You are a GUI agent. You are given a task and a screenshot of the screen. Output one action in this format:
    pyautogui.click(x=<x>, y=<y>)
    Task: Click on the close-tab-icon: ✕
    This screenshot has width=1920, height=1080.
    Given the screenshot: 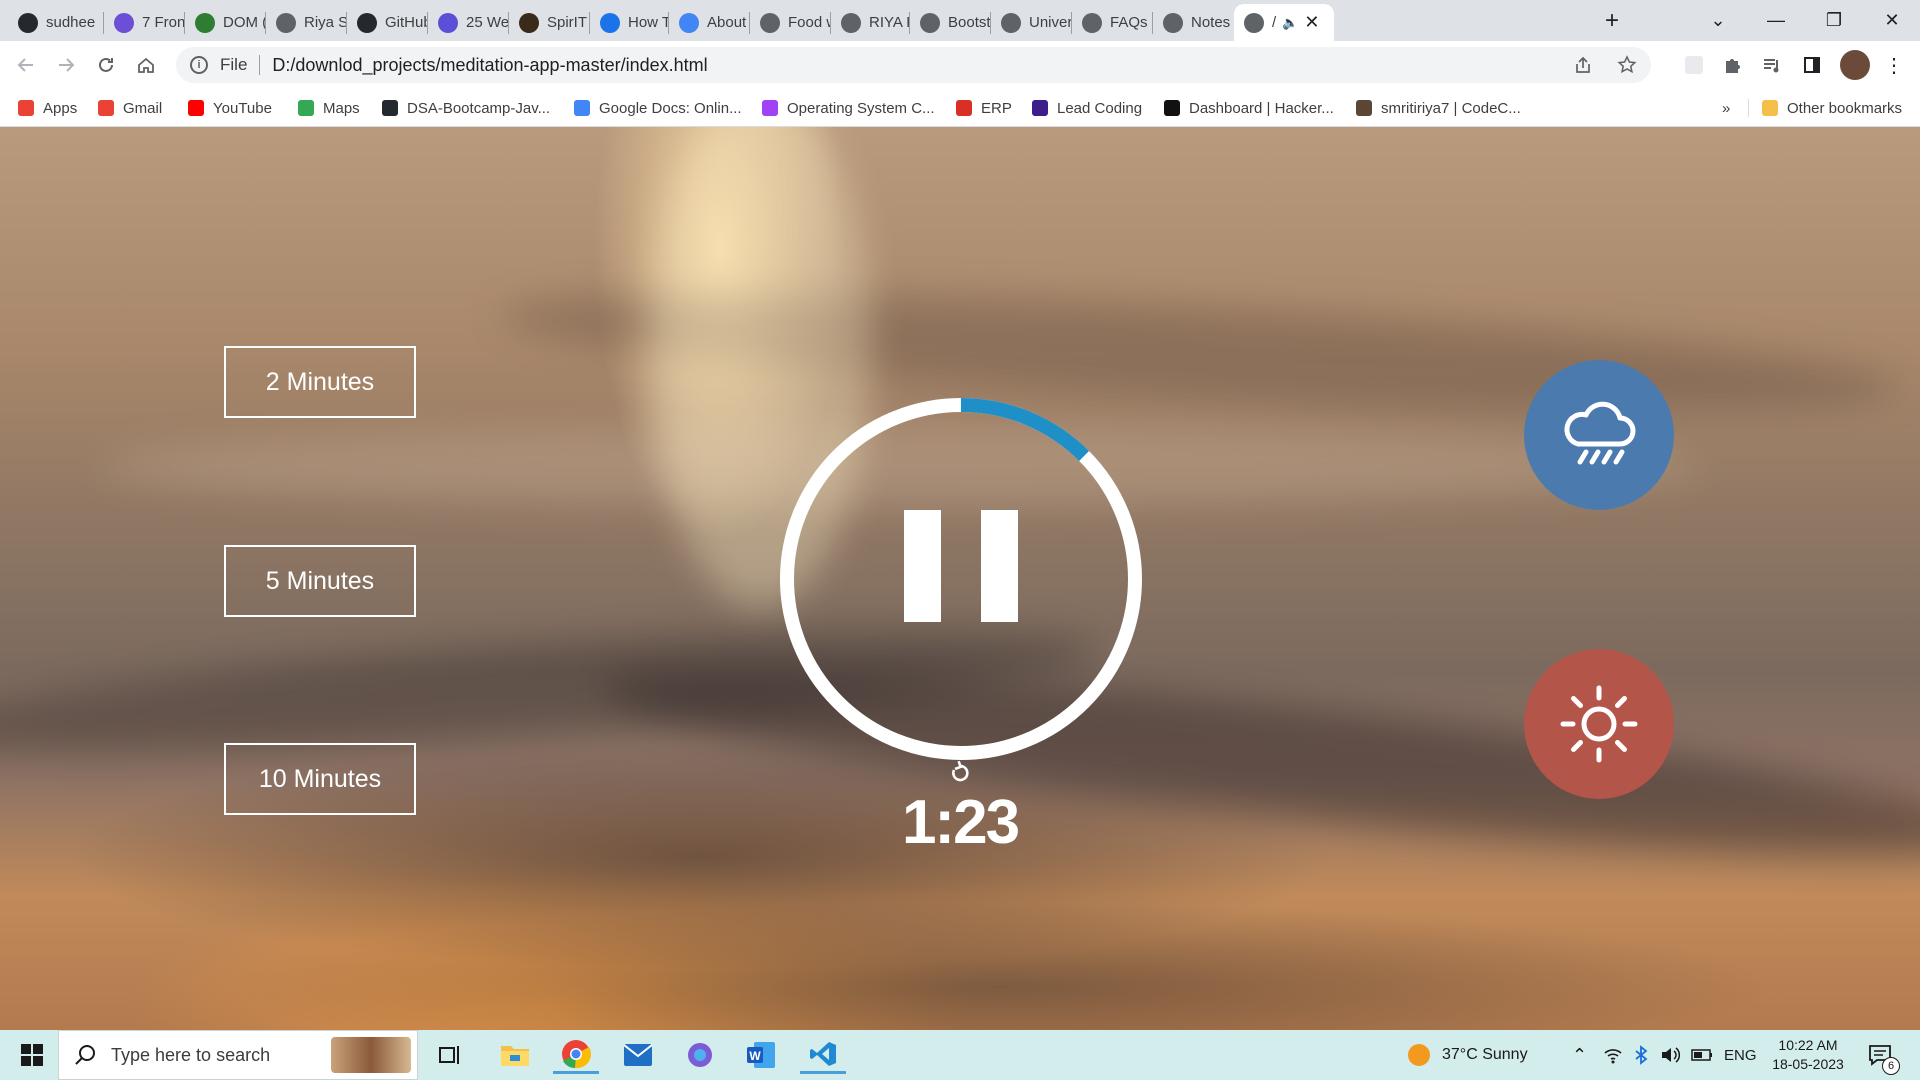 What is the action you would take?
    pyautogui.click(x=1311, y=22)
    